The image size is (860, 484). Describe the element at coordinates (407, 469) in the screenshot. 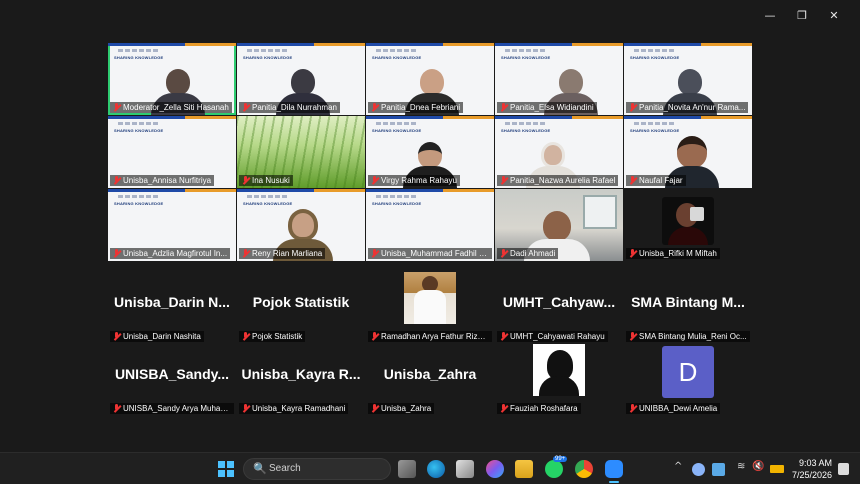

I see `task-view-icon` at that location.